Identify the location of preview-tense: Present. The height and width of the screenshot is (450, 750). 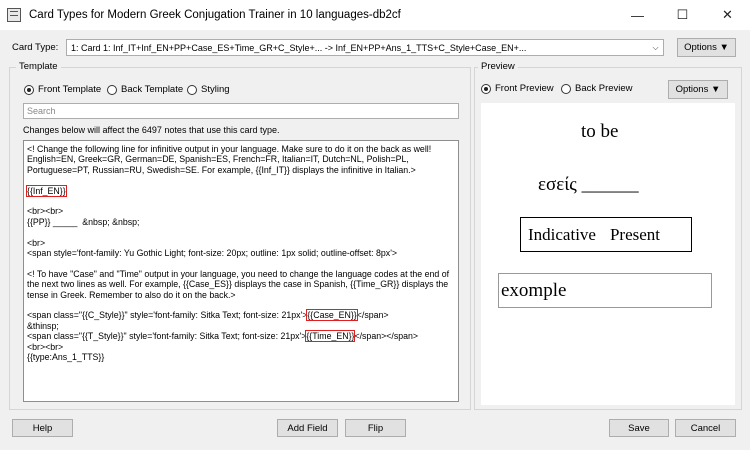
(635, 234).